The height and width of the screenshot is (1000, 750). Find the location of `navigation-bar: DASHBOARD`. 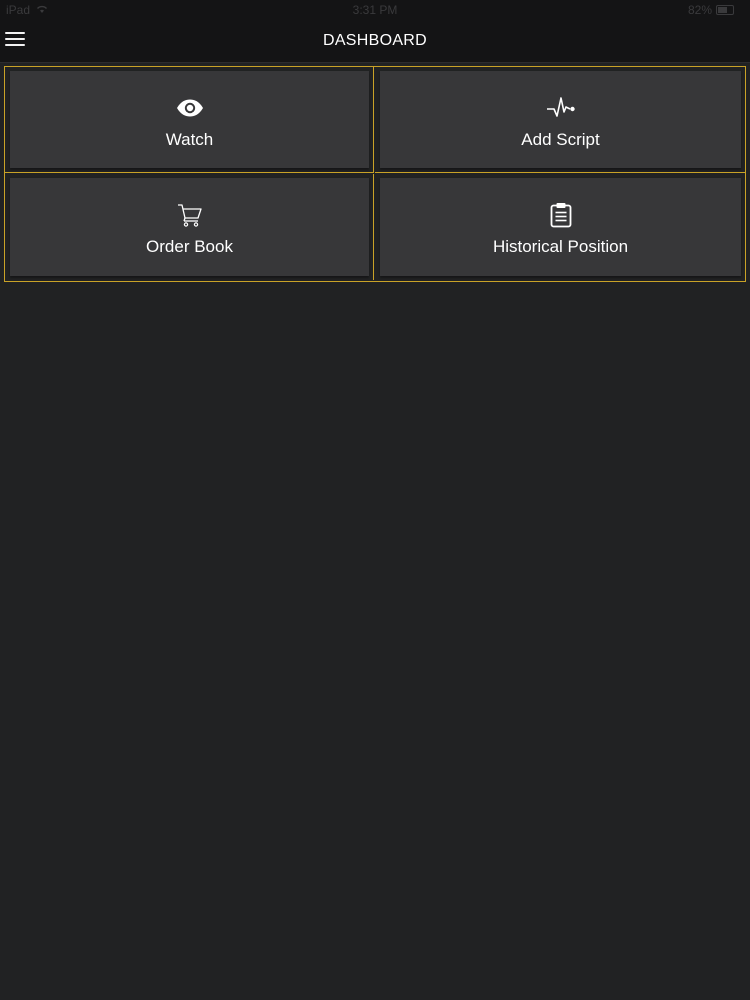

navigation-bar: DASHBOARD is located at coordinates (375, 41).